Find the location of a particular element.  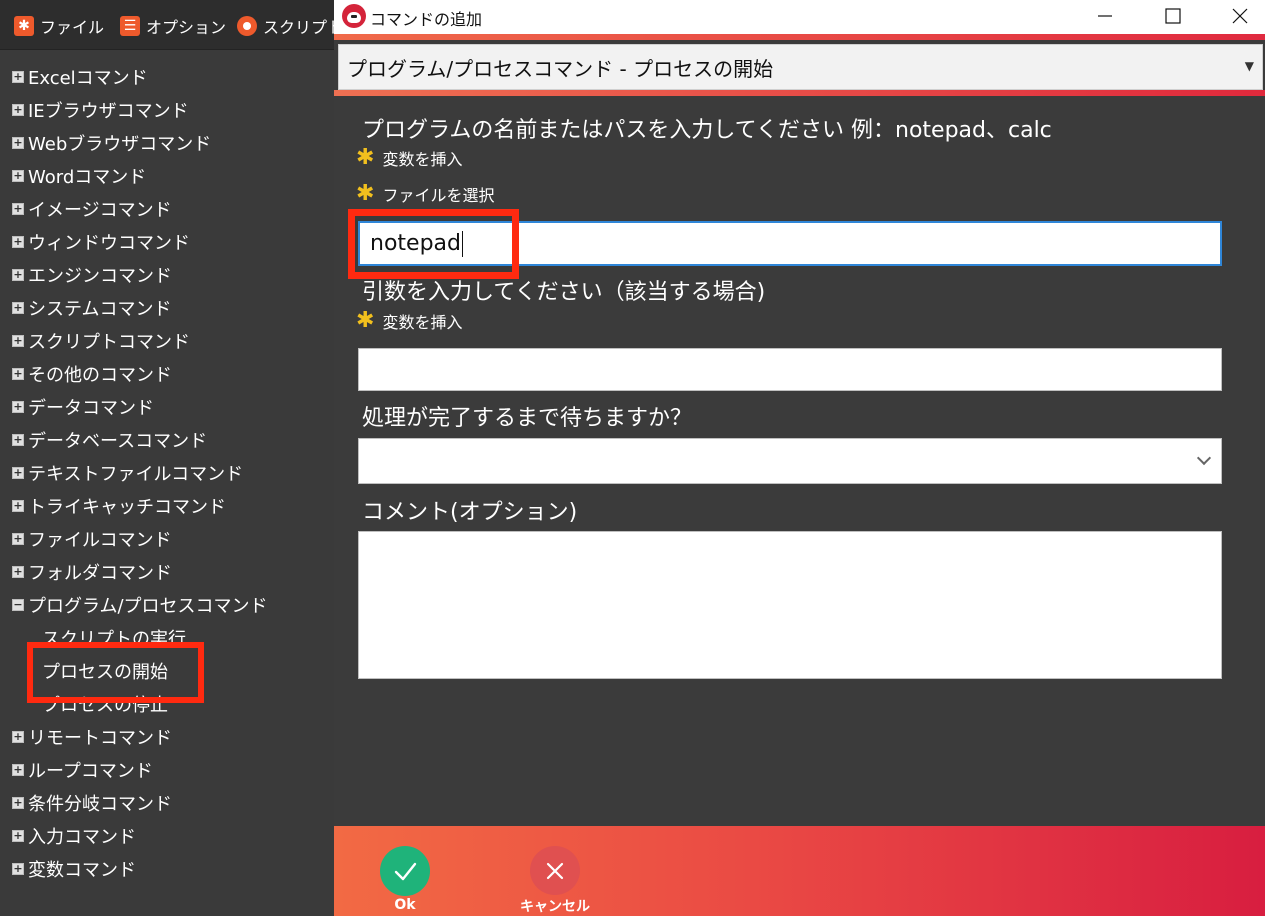

arguments-label: 引数を入力してください（該当する場合) is located at coordinates (564, 292).